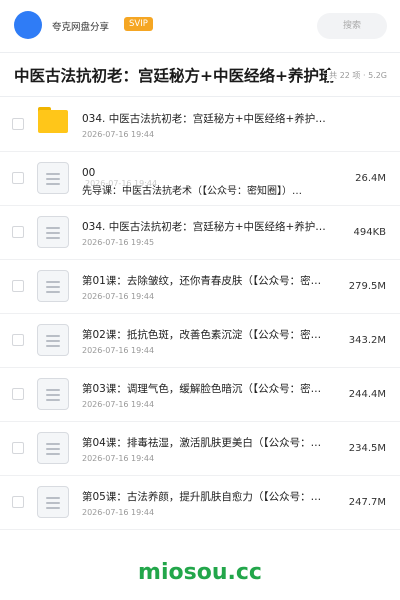  I want to click on watermark: miosou.cc, so click(200, 572).